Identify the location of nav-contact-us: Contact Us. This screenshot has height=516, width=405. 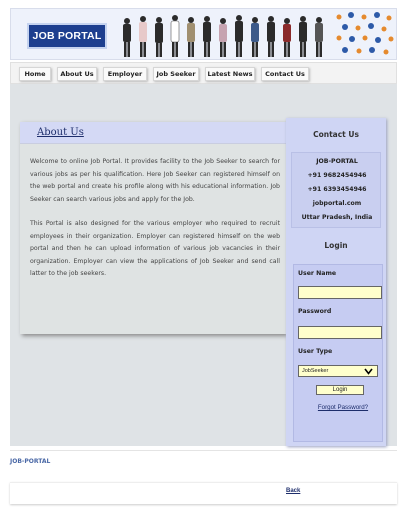
(285, 74).